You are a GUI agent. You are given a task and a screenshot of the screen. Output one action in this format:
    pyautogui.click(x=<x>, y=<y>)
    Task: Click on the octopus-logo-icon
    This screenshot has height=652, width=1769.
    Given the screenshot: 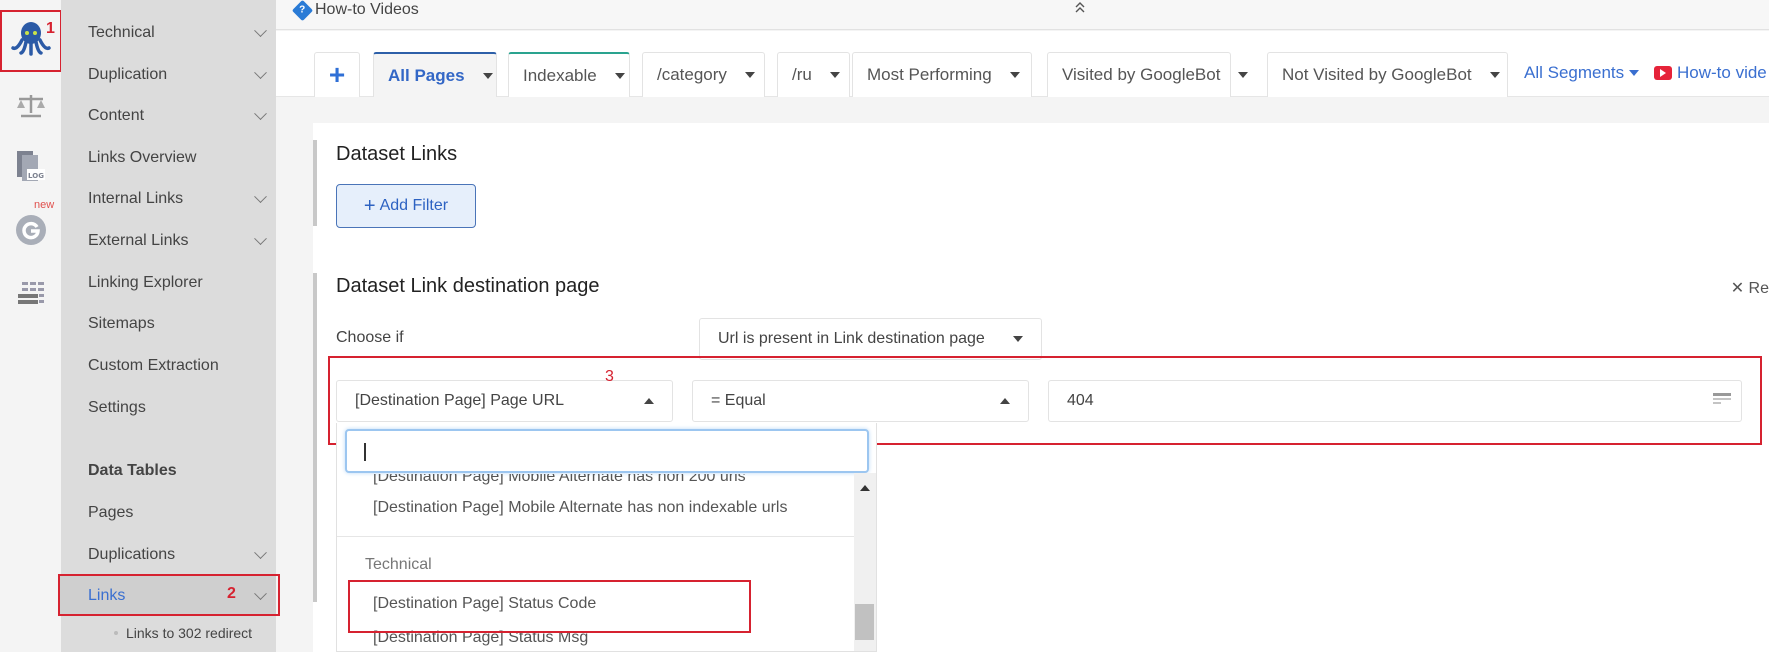 What is the action you would take?
    pyautogui.click(x=30, y=39)
    